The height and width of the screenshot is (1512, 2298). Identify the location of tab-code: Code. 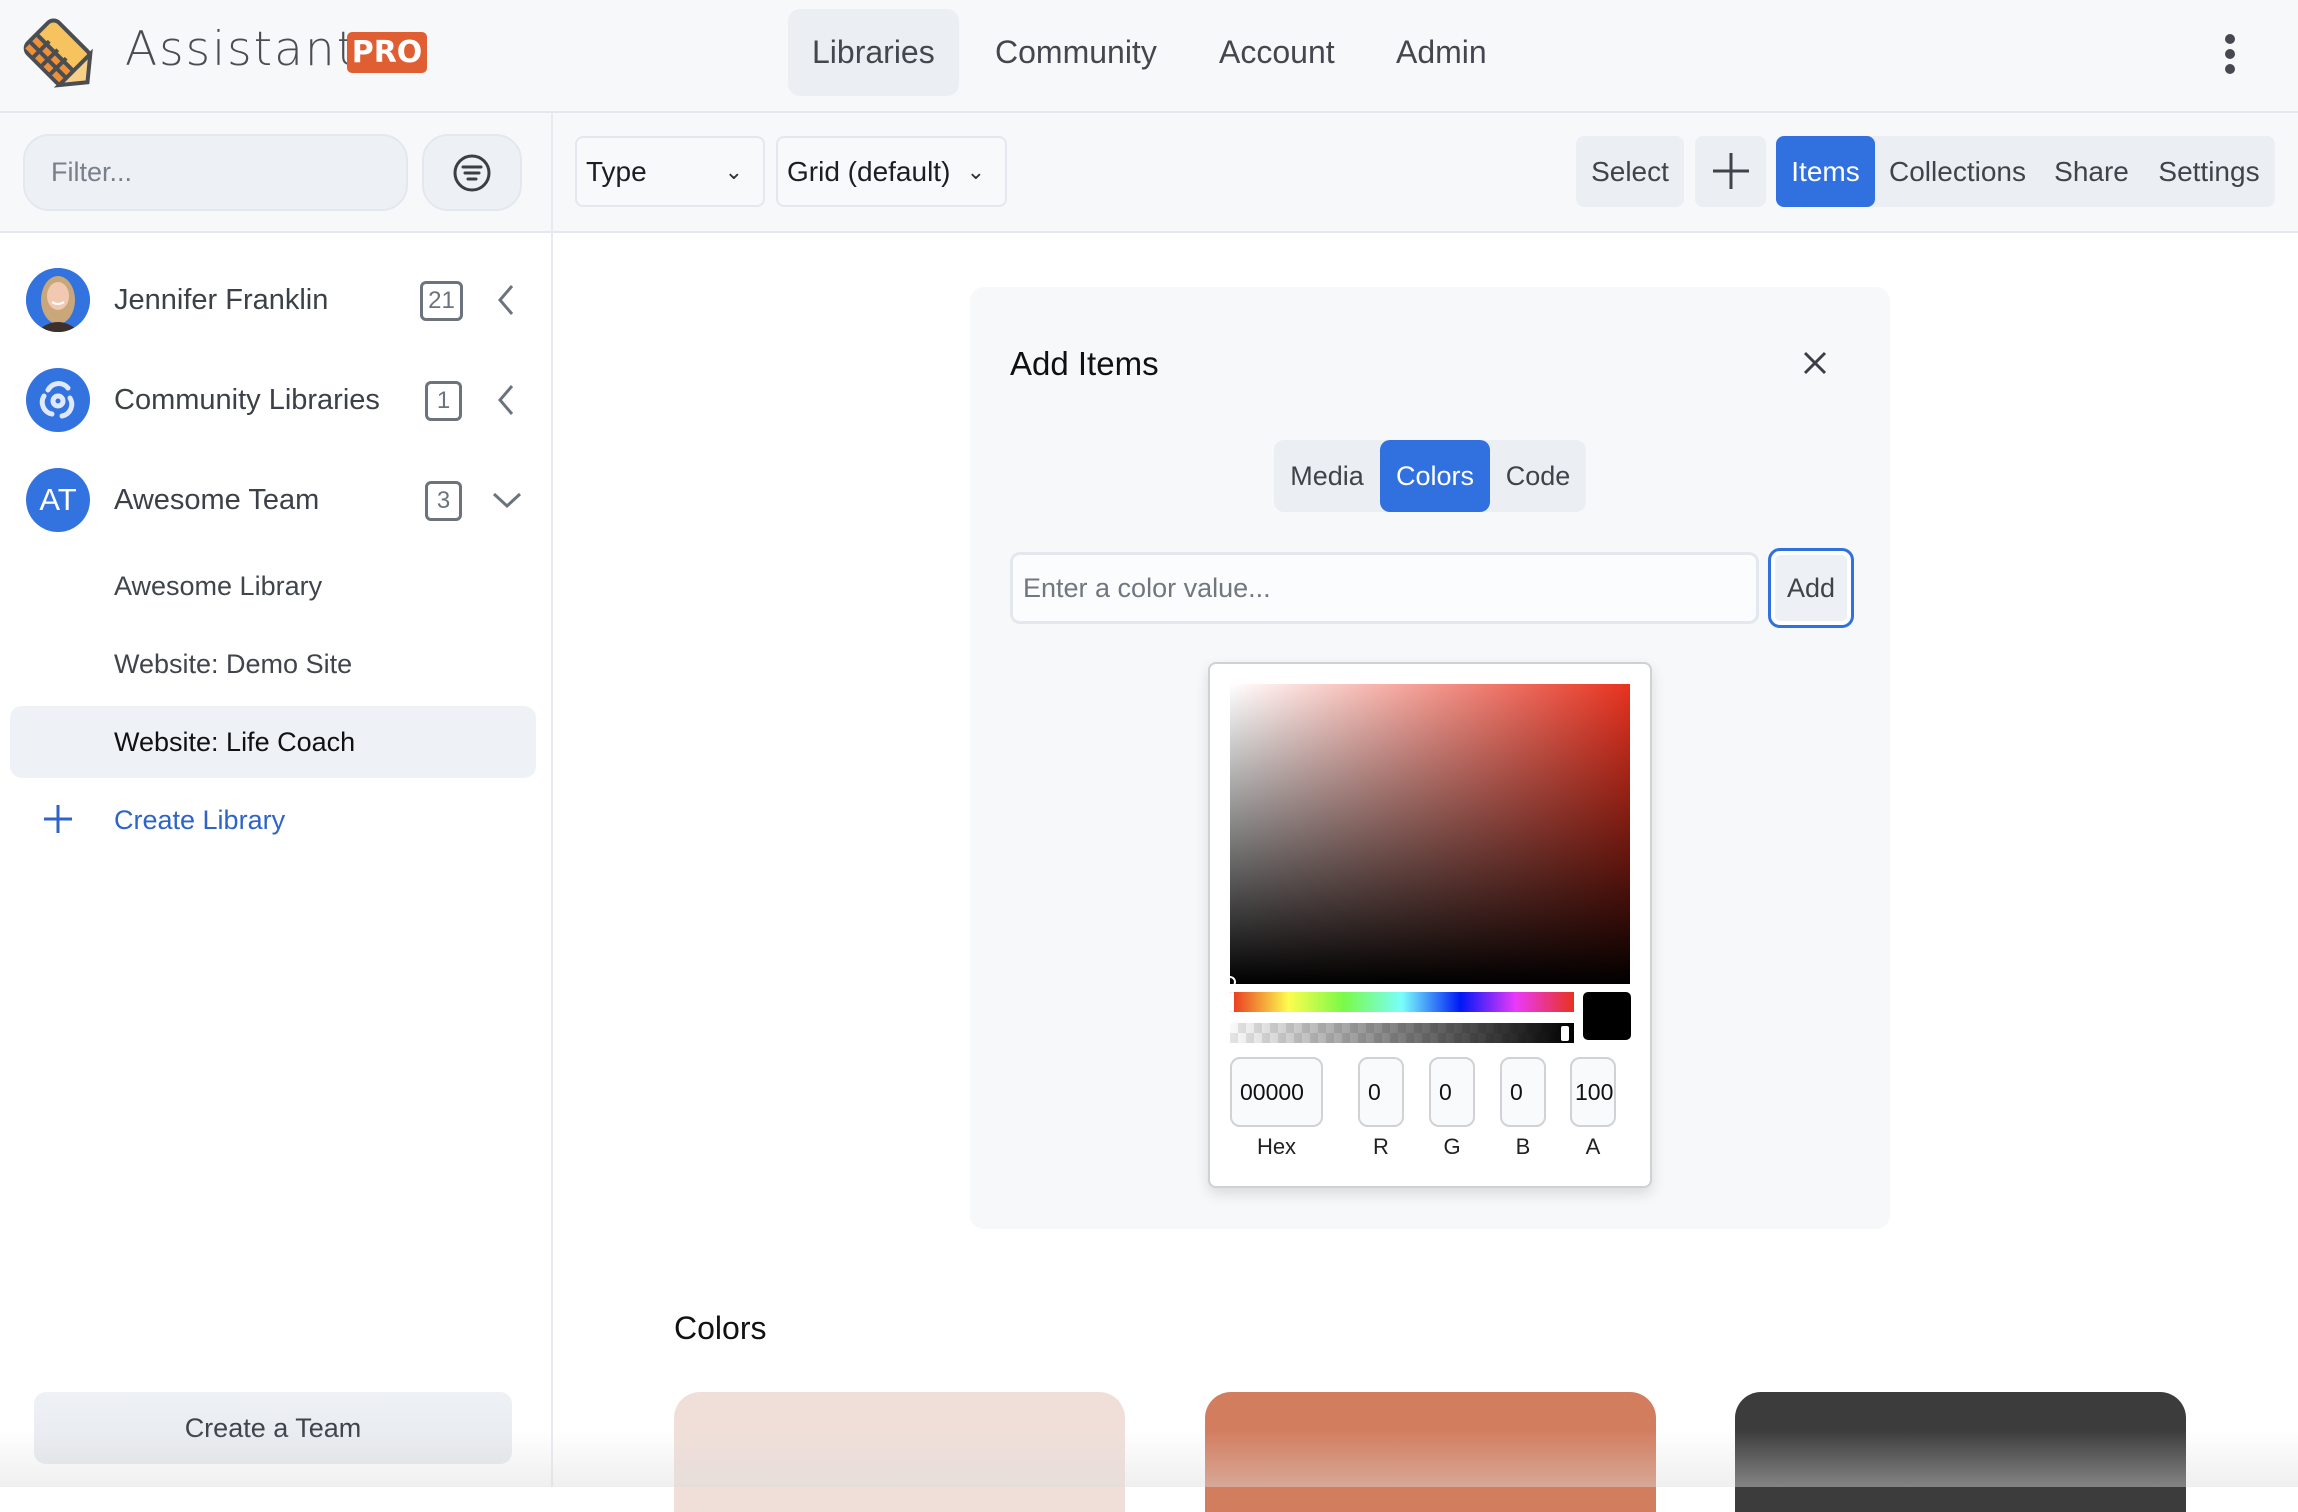
(1538, 476).